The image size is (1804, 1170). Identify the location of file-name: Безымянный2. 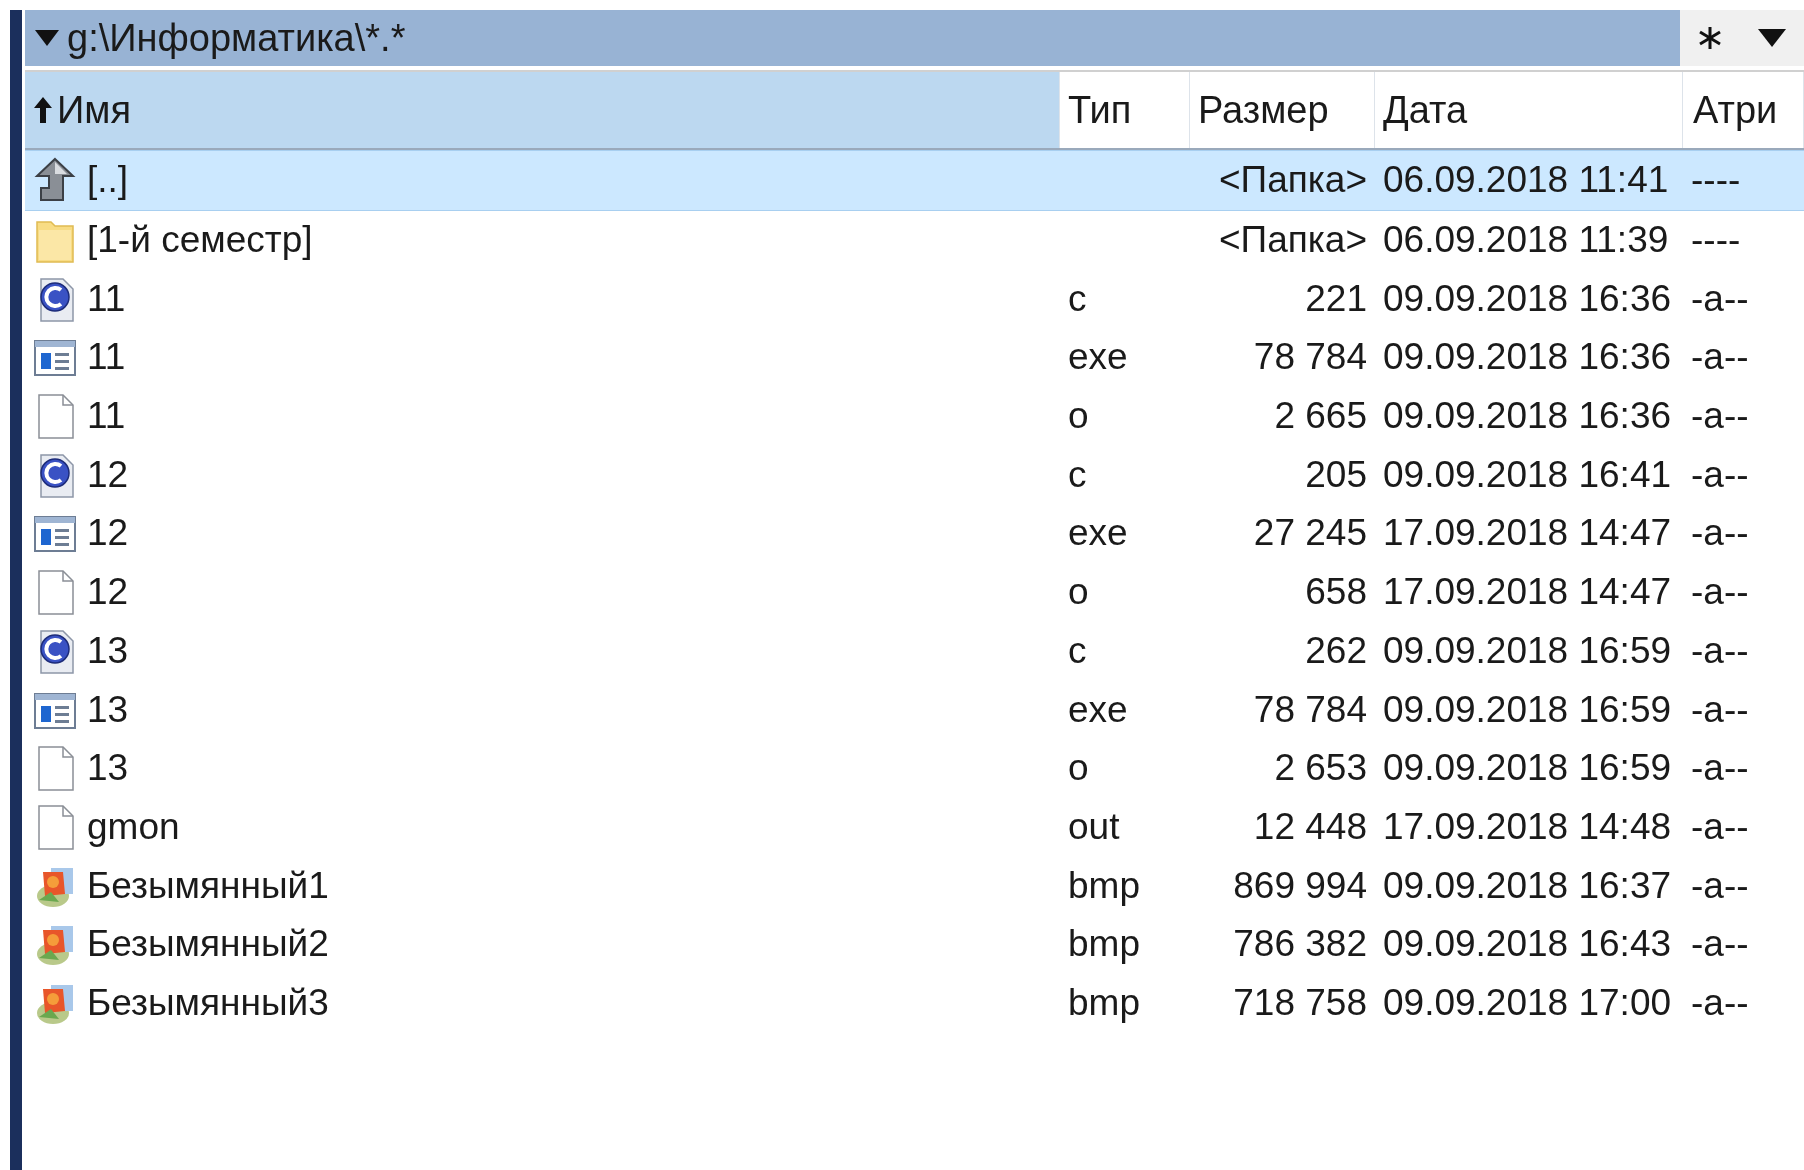
(208, 944).